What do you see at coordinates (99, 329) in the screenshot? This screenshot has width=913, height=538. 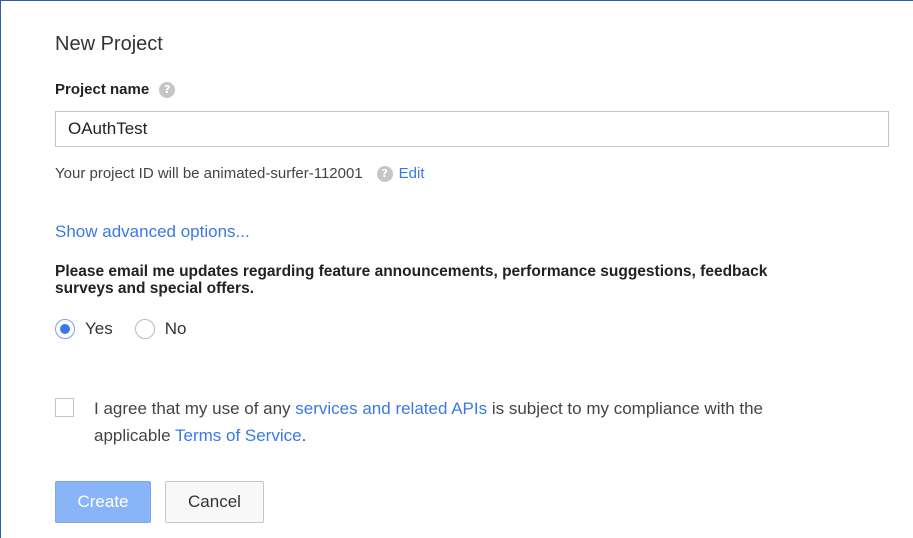 I see `radio-yes-label: Yes` at bounding box center [99, 329].